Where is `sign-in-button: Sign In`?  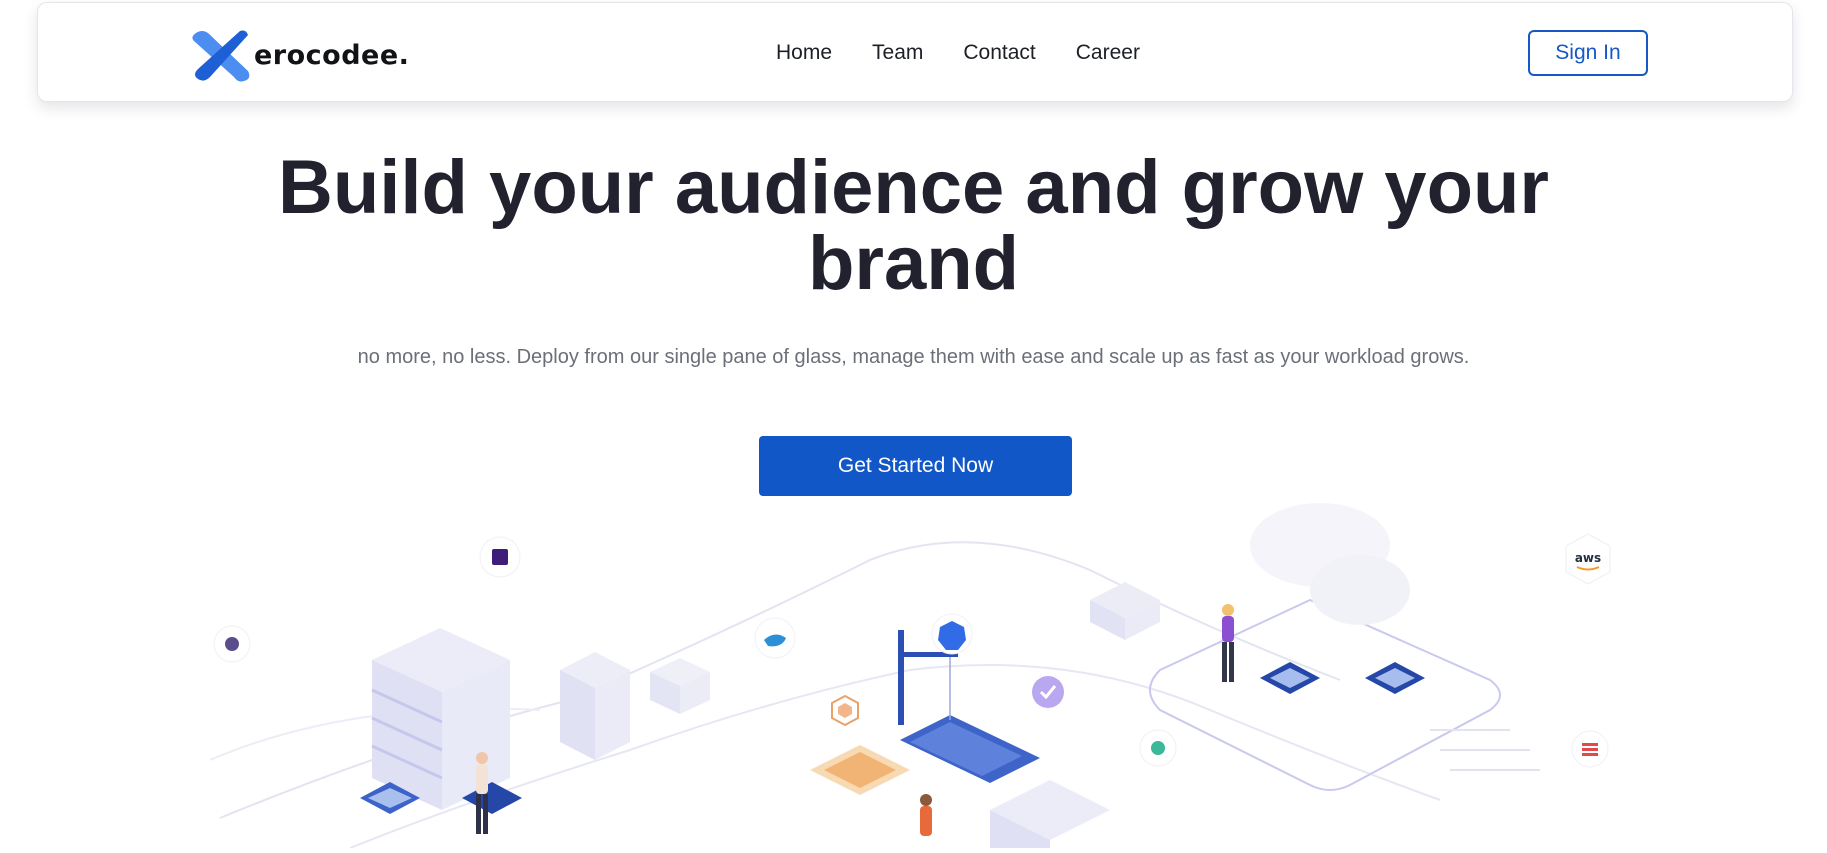 sign-in-button: Sign In is located at coordinates (1588, 53).